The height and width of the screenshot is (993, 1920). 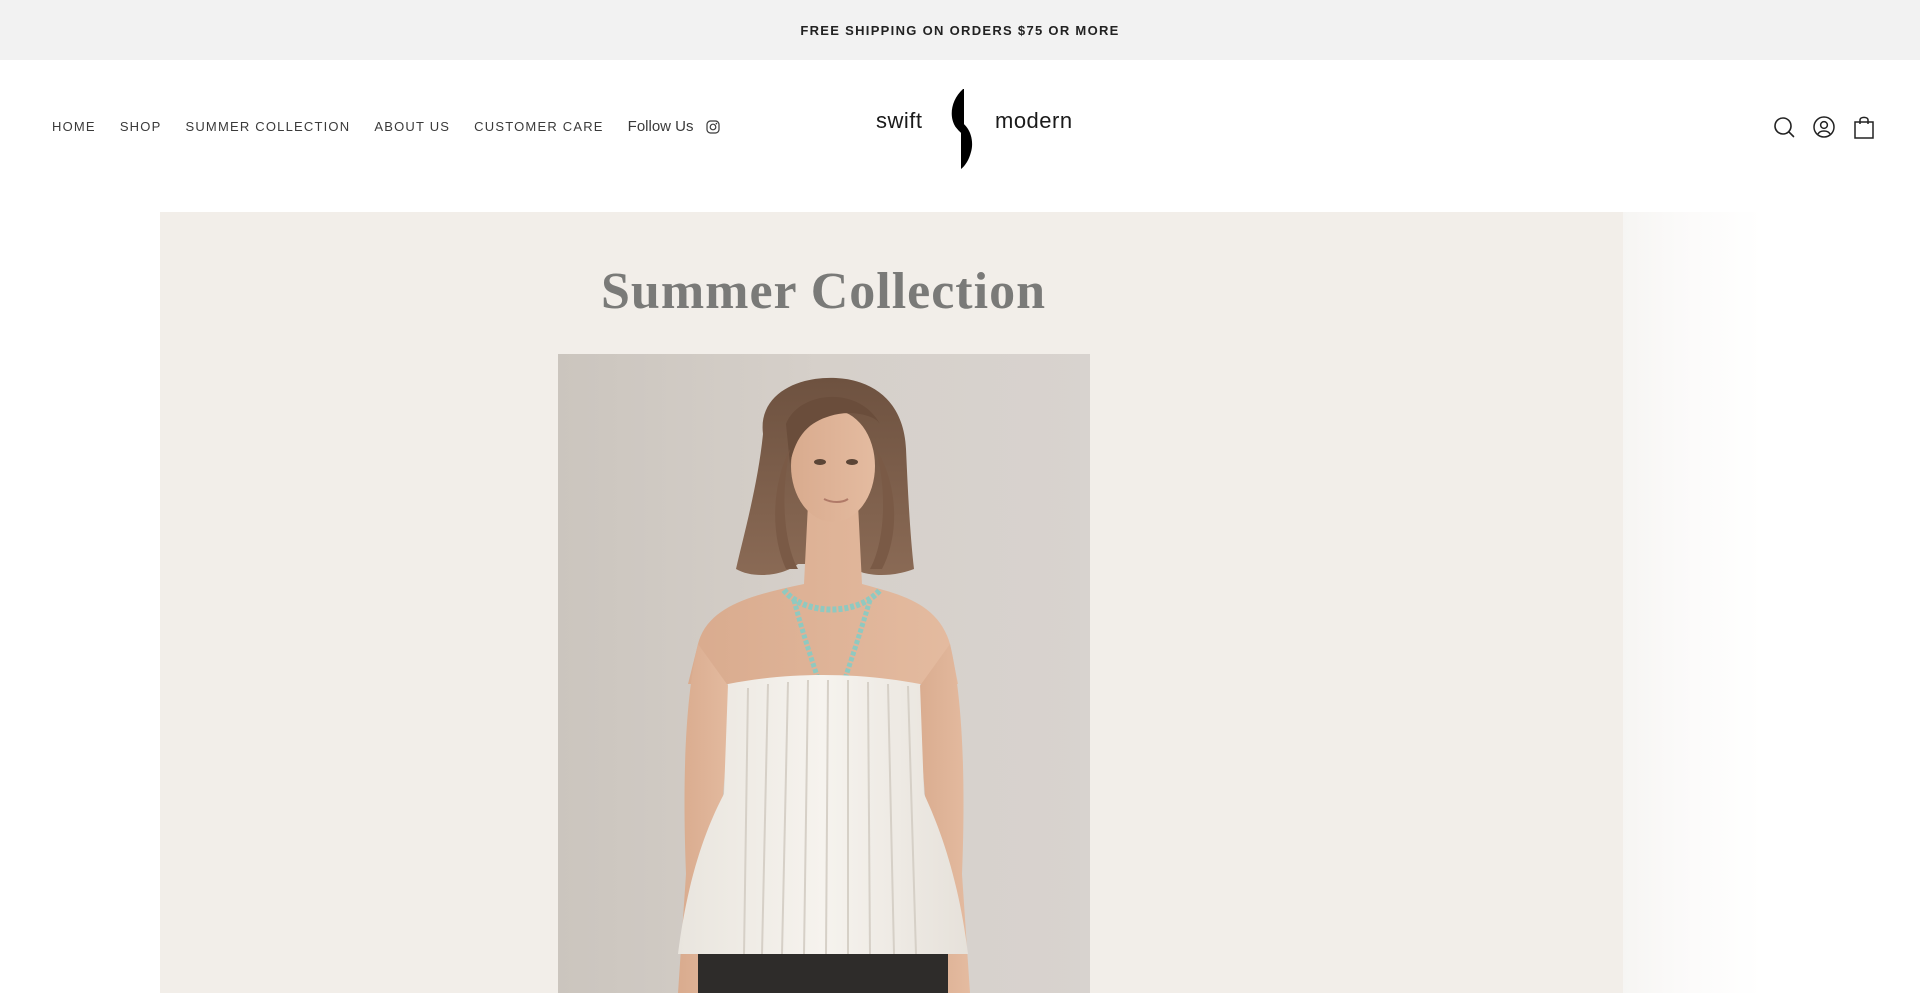 What do you see at coordinates (141, 126) in the screenshot?
I see `nav-item-shop: SHOP` at bounding box center [141, 126].